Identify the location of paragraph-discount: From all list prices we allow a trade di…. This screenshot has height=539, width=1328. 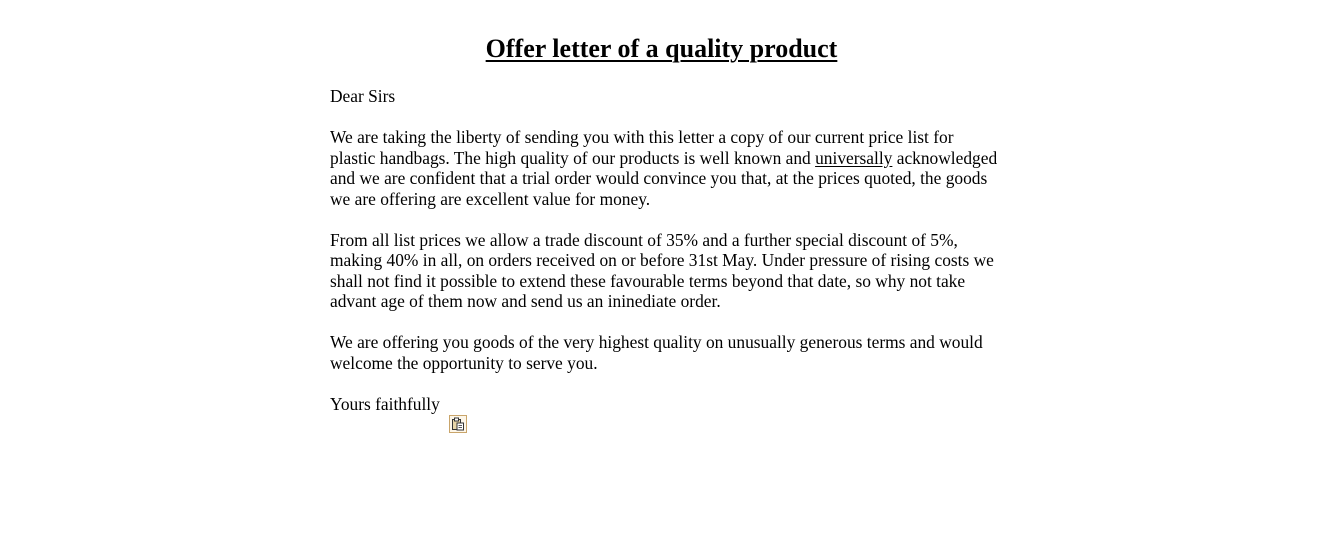
(662, 270).